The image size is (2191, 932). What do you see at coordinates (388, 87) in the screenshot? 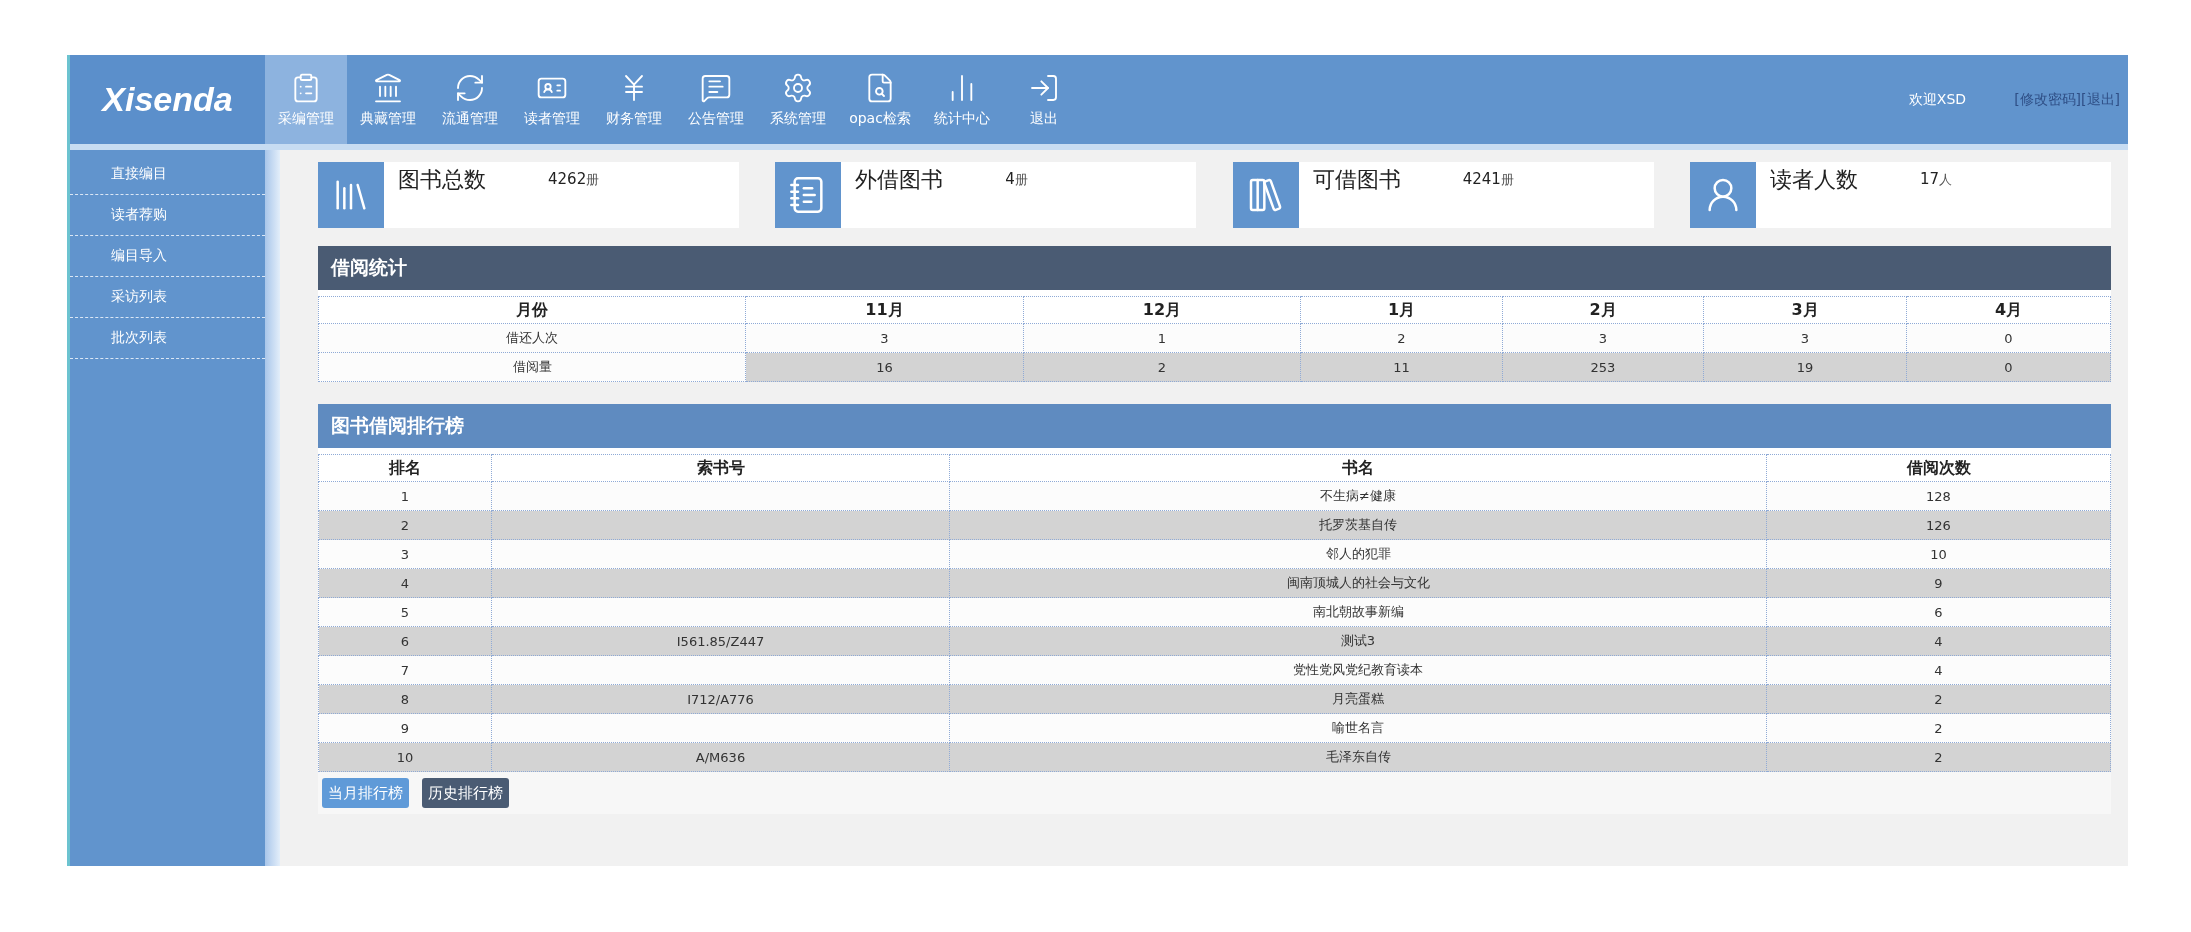
I see `bank-icon` at bounding box center [388, 87].